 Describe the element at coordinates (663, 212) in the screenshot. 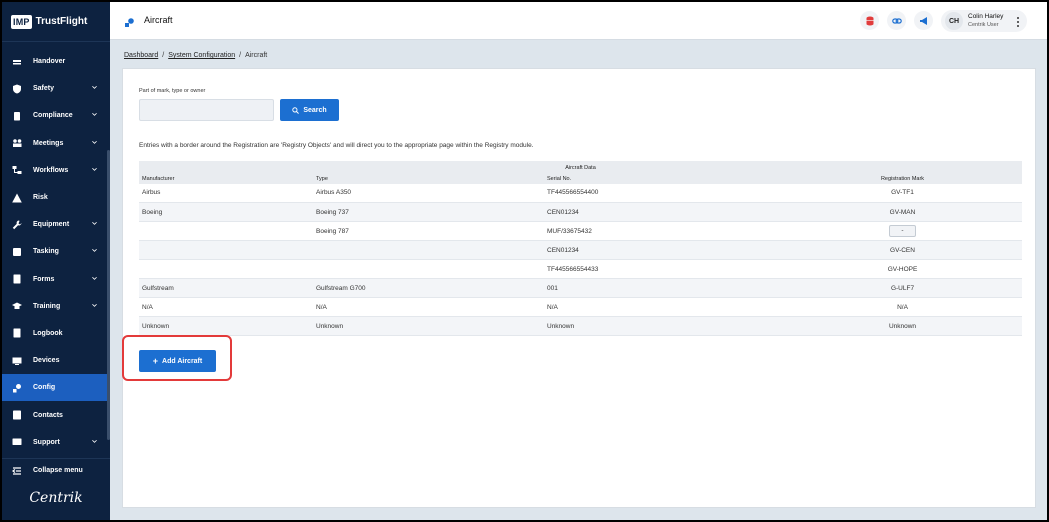

I see `cell-serial-no: CEN01234` at that location.